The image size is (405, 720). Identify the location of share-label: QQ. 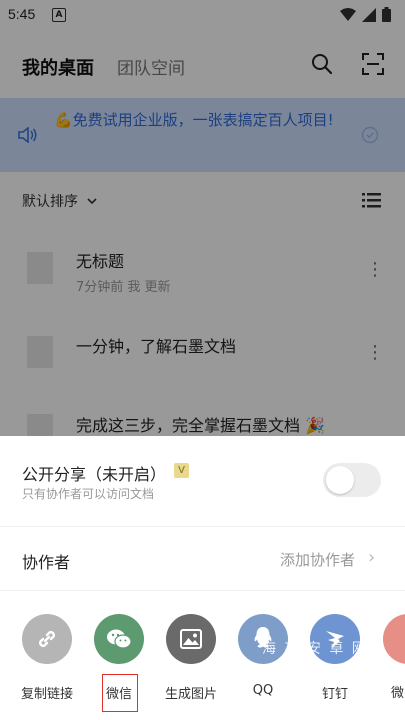
(263, 690).